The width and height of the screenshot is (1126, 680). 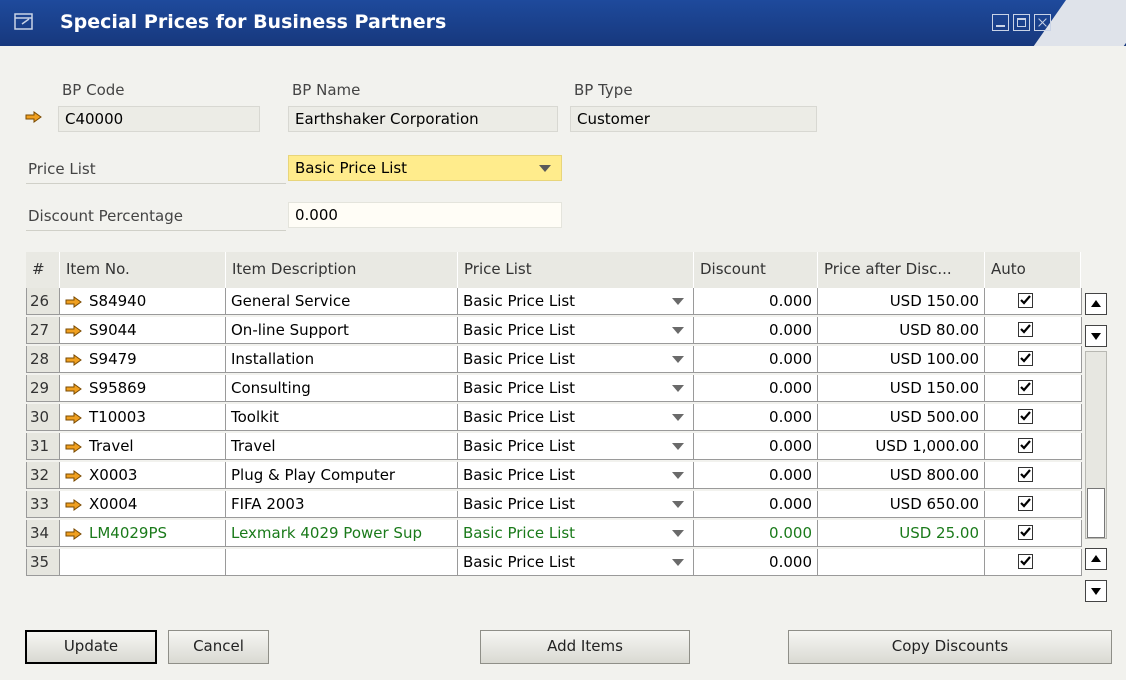 What do you see at coordinates (423, 119) in the screenshot?
I see `bp-name-field: Earthshaker Corporation` at bounding box center [423, 119].